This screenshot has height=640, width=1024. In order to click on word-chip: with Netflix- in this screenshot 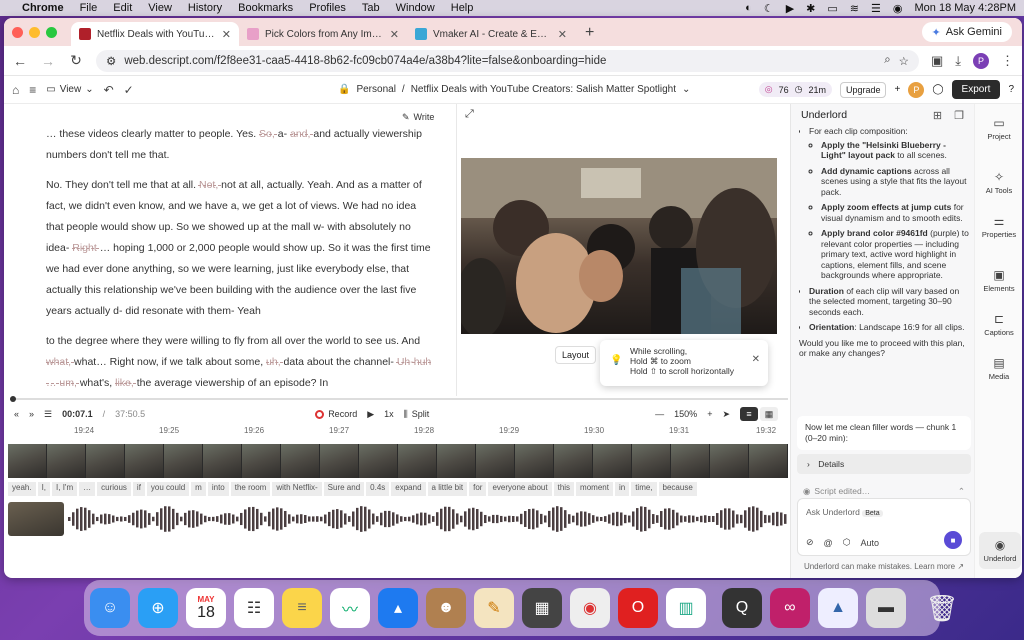, I will do `click(297, 489)`.